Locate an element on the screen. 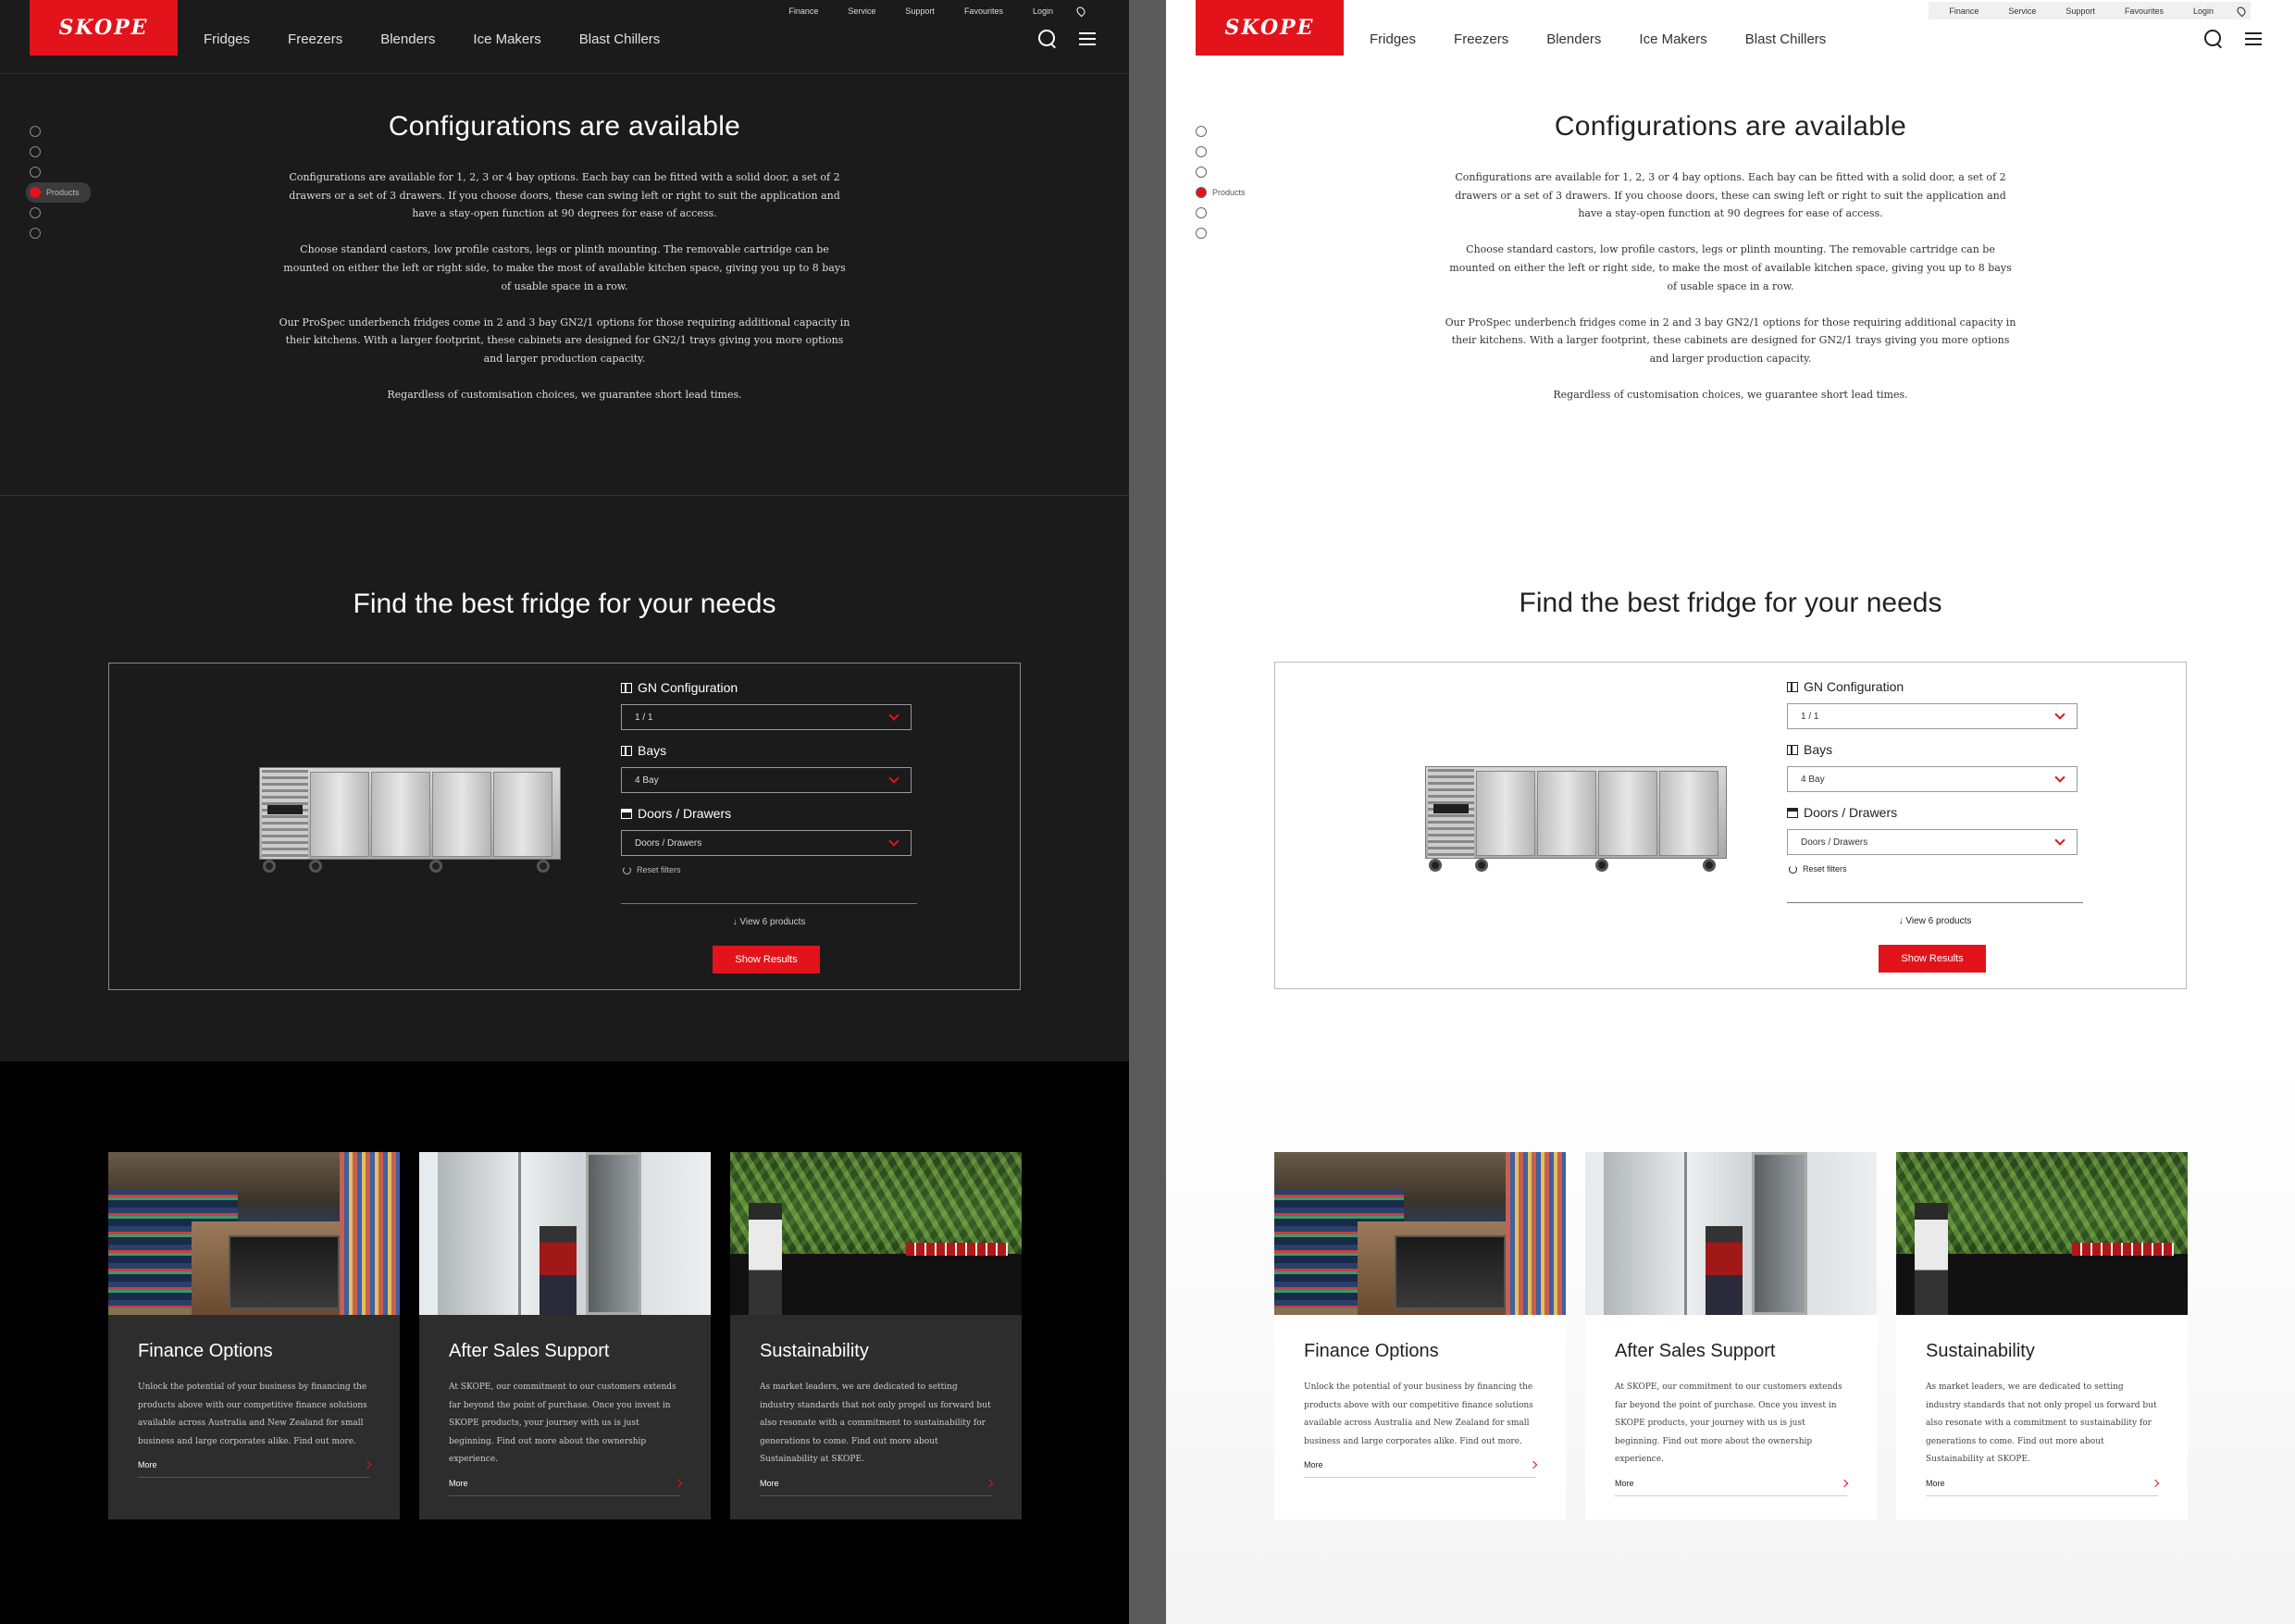 This screenshot has height=1624, width=2295. divider is located at coordinates (1935, 902).